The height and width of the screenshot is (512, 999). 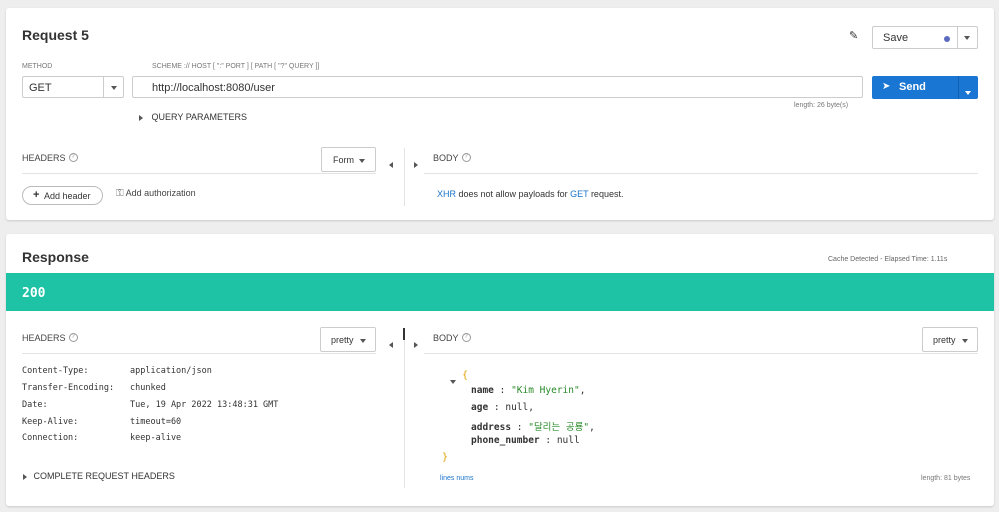 What do you see at coordinates (55, 35) in the screenshot?
I see `request-title: Request 5` at bounding box center [55, 35].